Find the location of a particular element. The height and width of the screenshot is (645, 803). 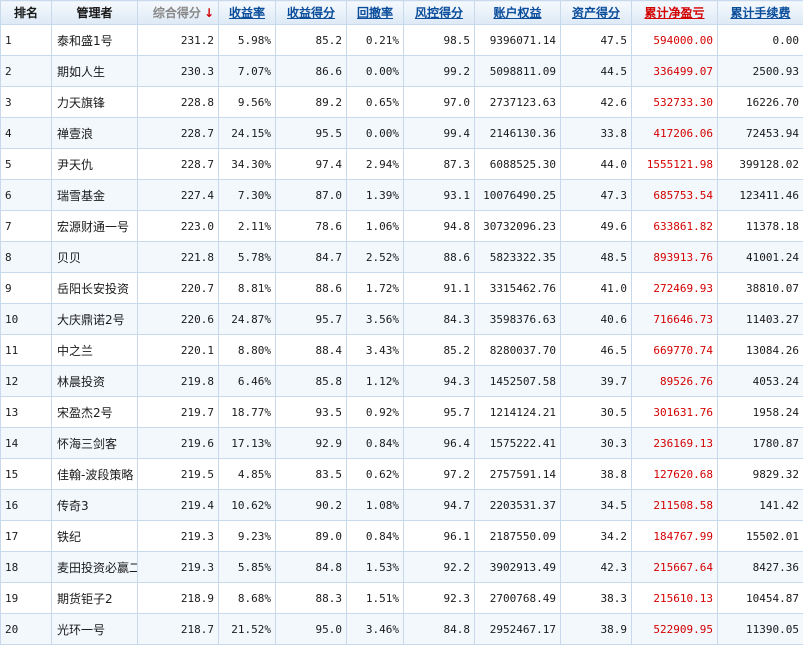

asset-score-cell: 41.0 is located at coordinates (596, 288).